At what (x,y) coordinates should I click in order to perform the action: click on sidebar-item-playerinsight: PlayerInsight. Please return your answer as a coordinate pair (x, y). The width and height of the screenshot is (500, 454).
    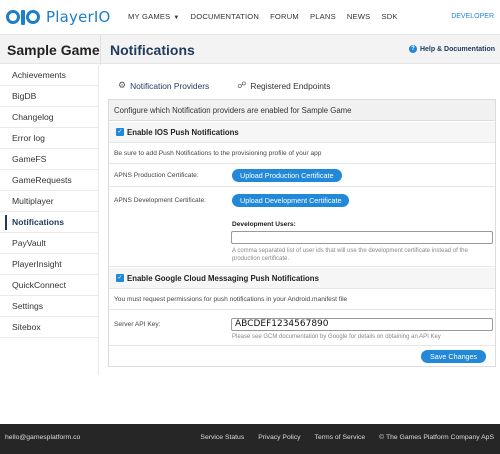
    Looking at the image, I should click on (49, 264).